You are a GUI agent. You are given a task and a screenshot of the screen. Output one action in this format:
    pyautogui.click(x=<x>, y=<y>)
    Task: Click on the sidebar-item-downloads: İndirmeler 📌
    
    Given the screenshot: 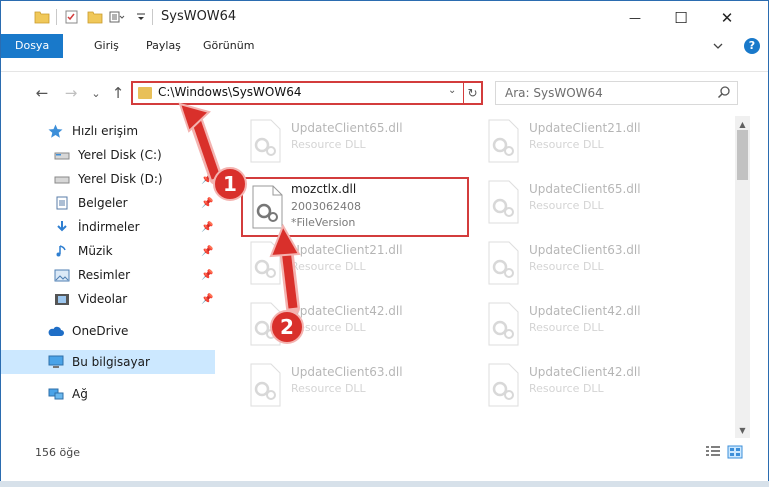 What is the action you would take?
    pyautogui.click(x=108, y=227)
    